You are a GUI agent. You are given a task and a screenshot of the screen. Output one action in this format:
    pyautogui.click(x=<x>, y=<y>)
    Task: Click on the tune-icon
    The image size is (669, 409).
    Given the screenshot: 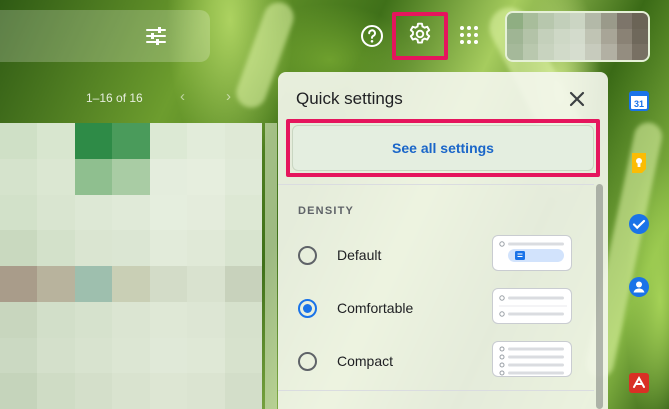 What is the action you would take?
    pyautogui.click(x=156, y=36)
    